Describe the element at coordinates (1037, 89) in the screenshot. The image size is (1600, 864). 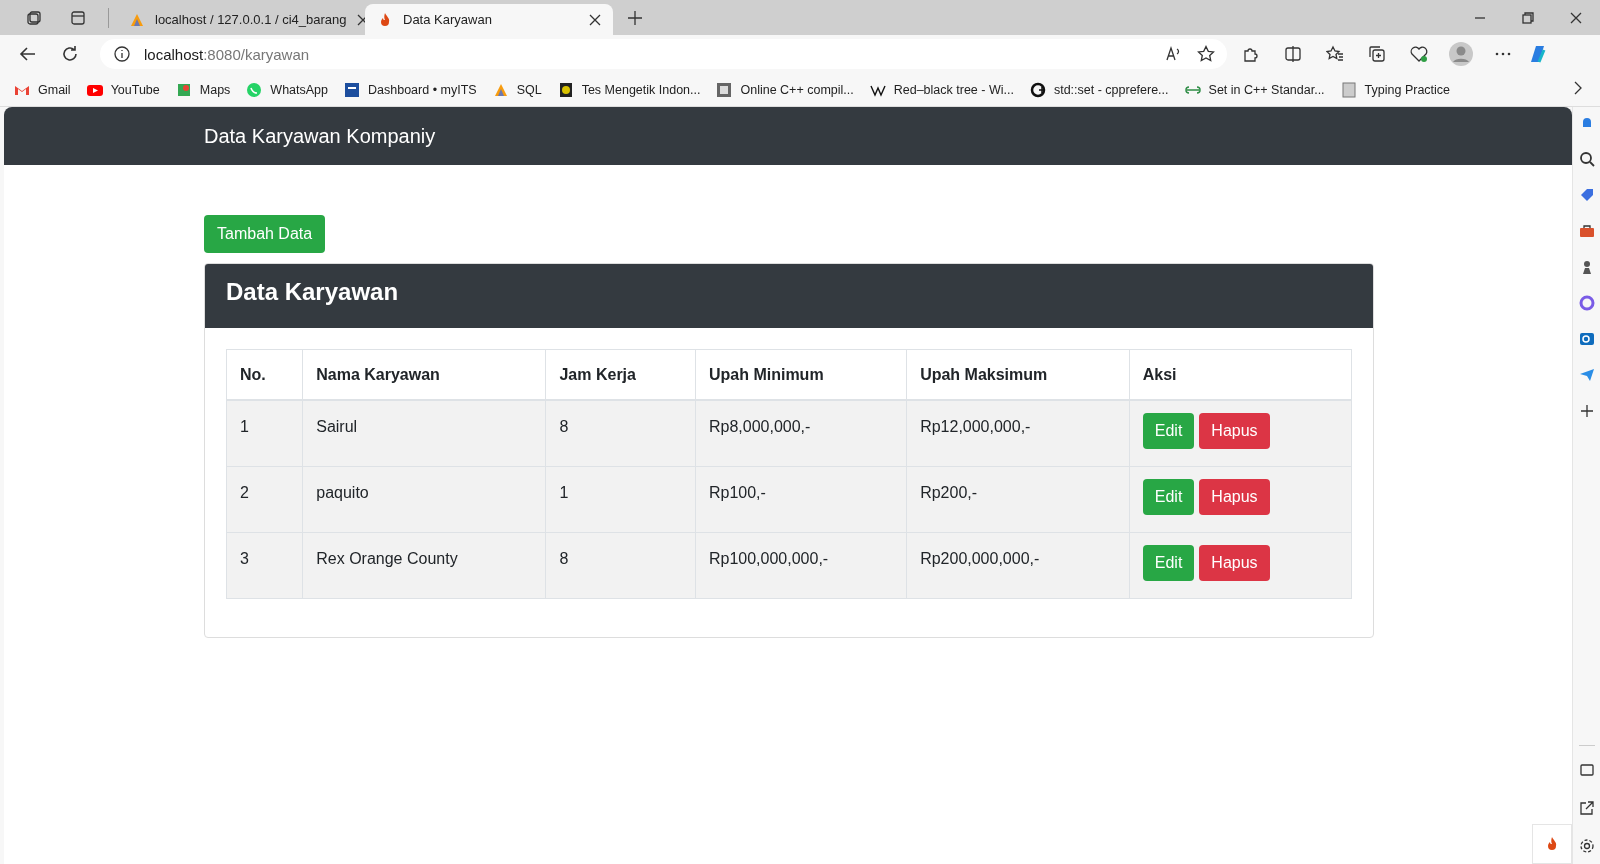
I see `circle-logo-icon` at that location.